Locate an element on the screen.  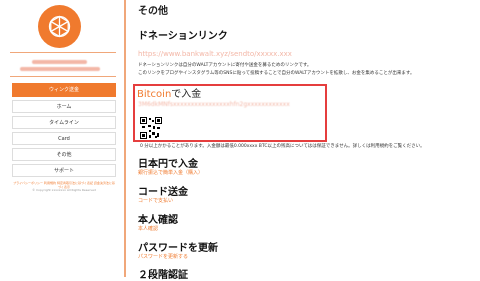
jpy-deposit-link: 銀行振込で簡単入金（購入） is located at coordinates (170, 172).